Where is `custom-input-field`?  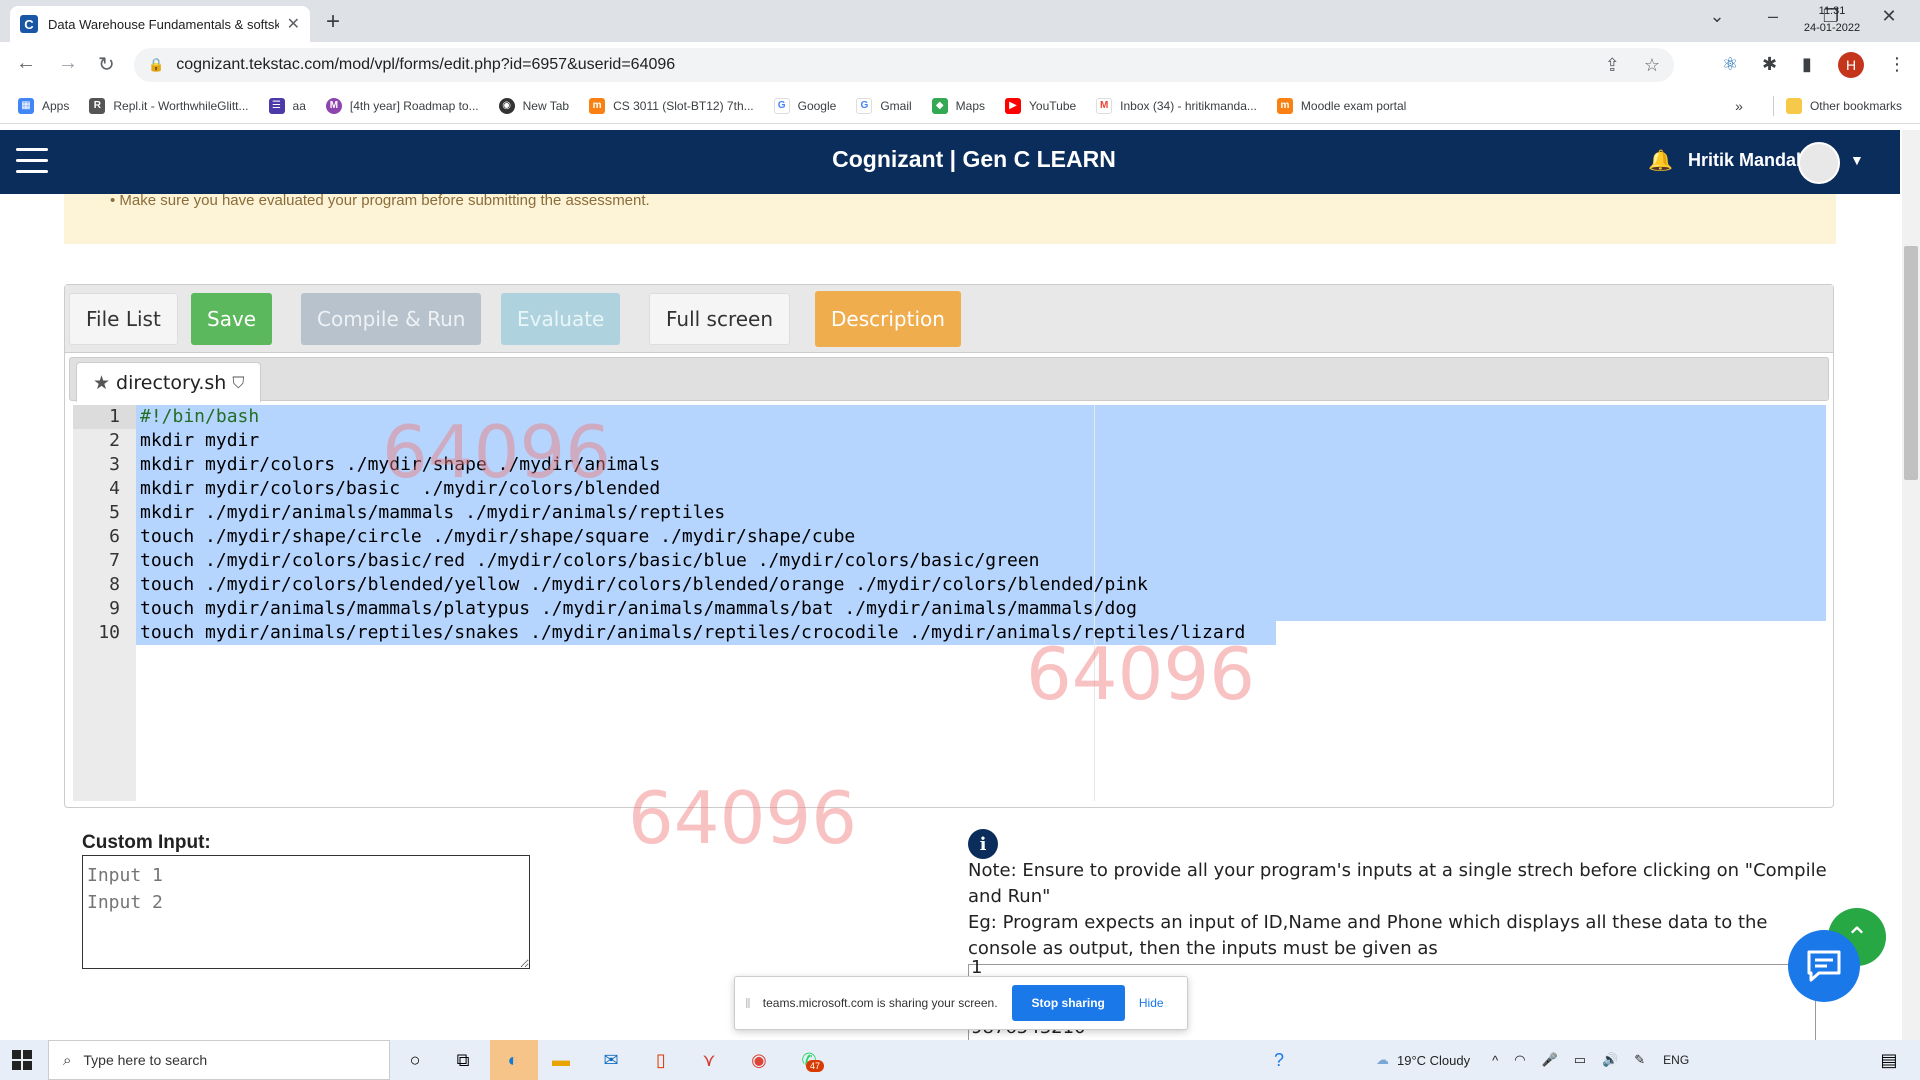
custom-input-field is located at coordinates (306, 912).